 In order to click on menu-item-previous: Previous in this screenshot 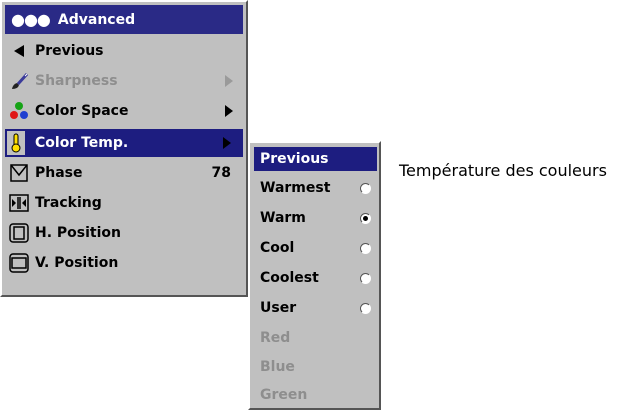, I will do `click(124, 51)`.